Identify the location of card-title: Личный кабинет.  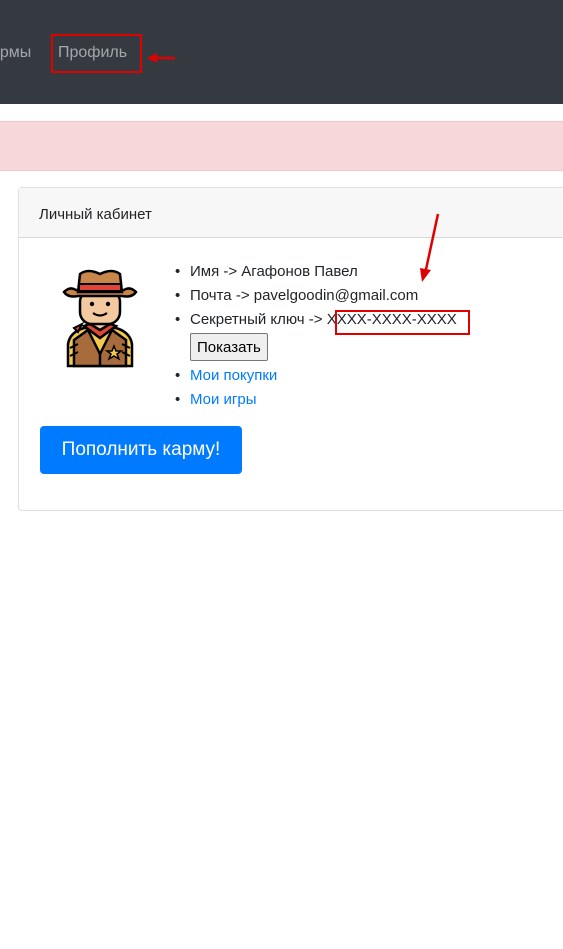
(95, 214).